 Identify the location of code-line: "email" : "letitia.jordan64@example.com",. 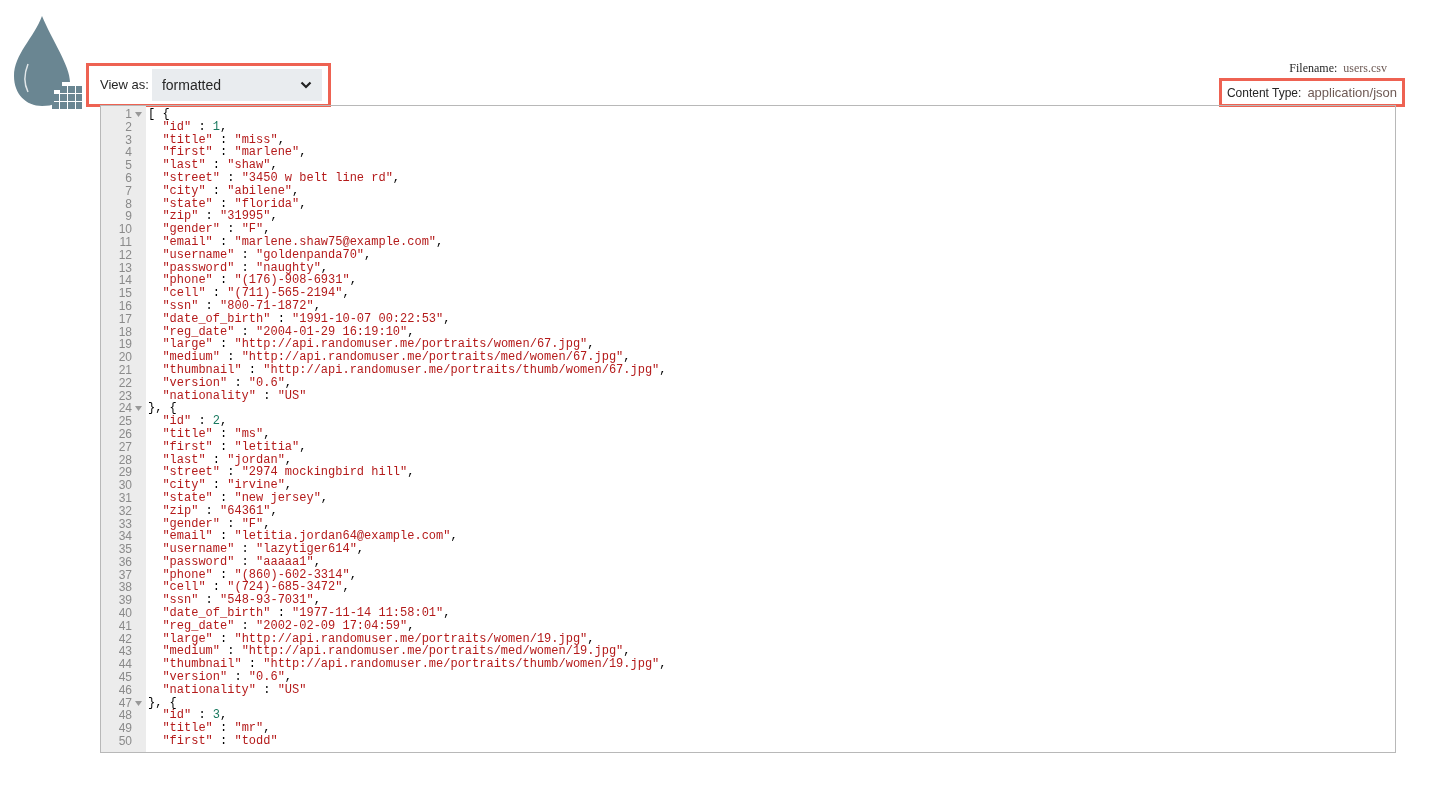
(309, 537).